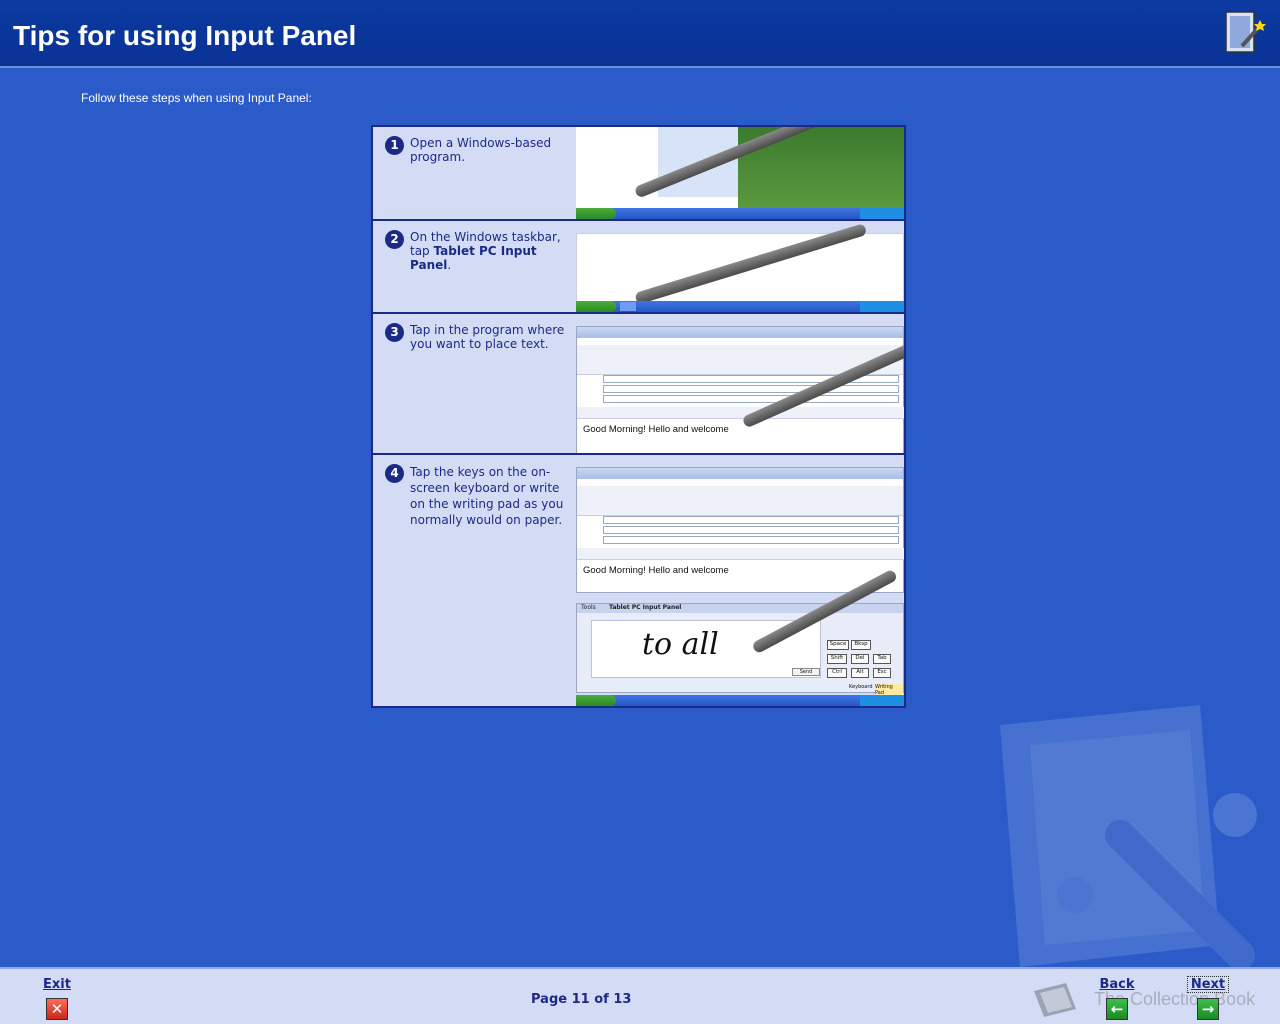 This screenshot has height=1024, width=1280. Describe the element at coordinates (581, 999) in the screenshot. I see `page-indicator: Page 11 of 13` at that location.